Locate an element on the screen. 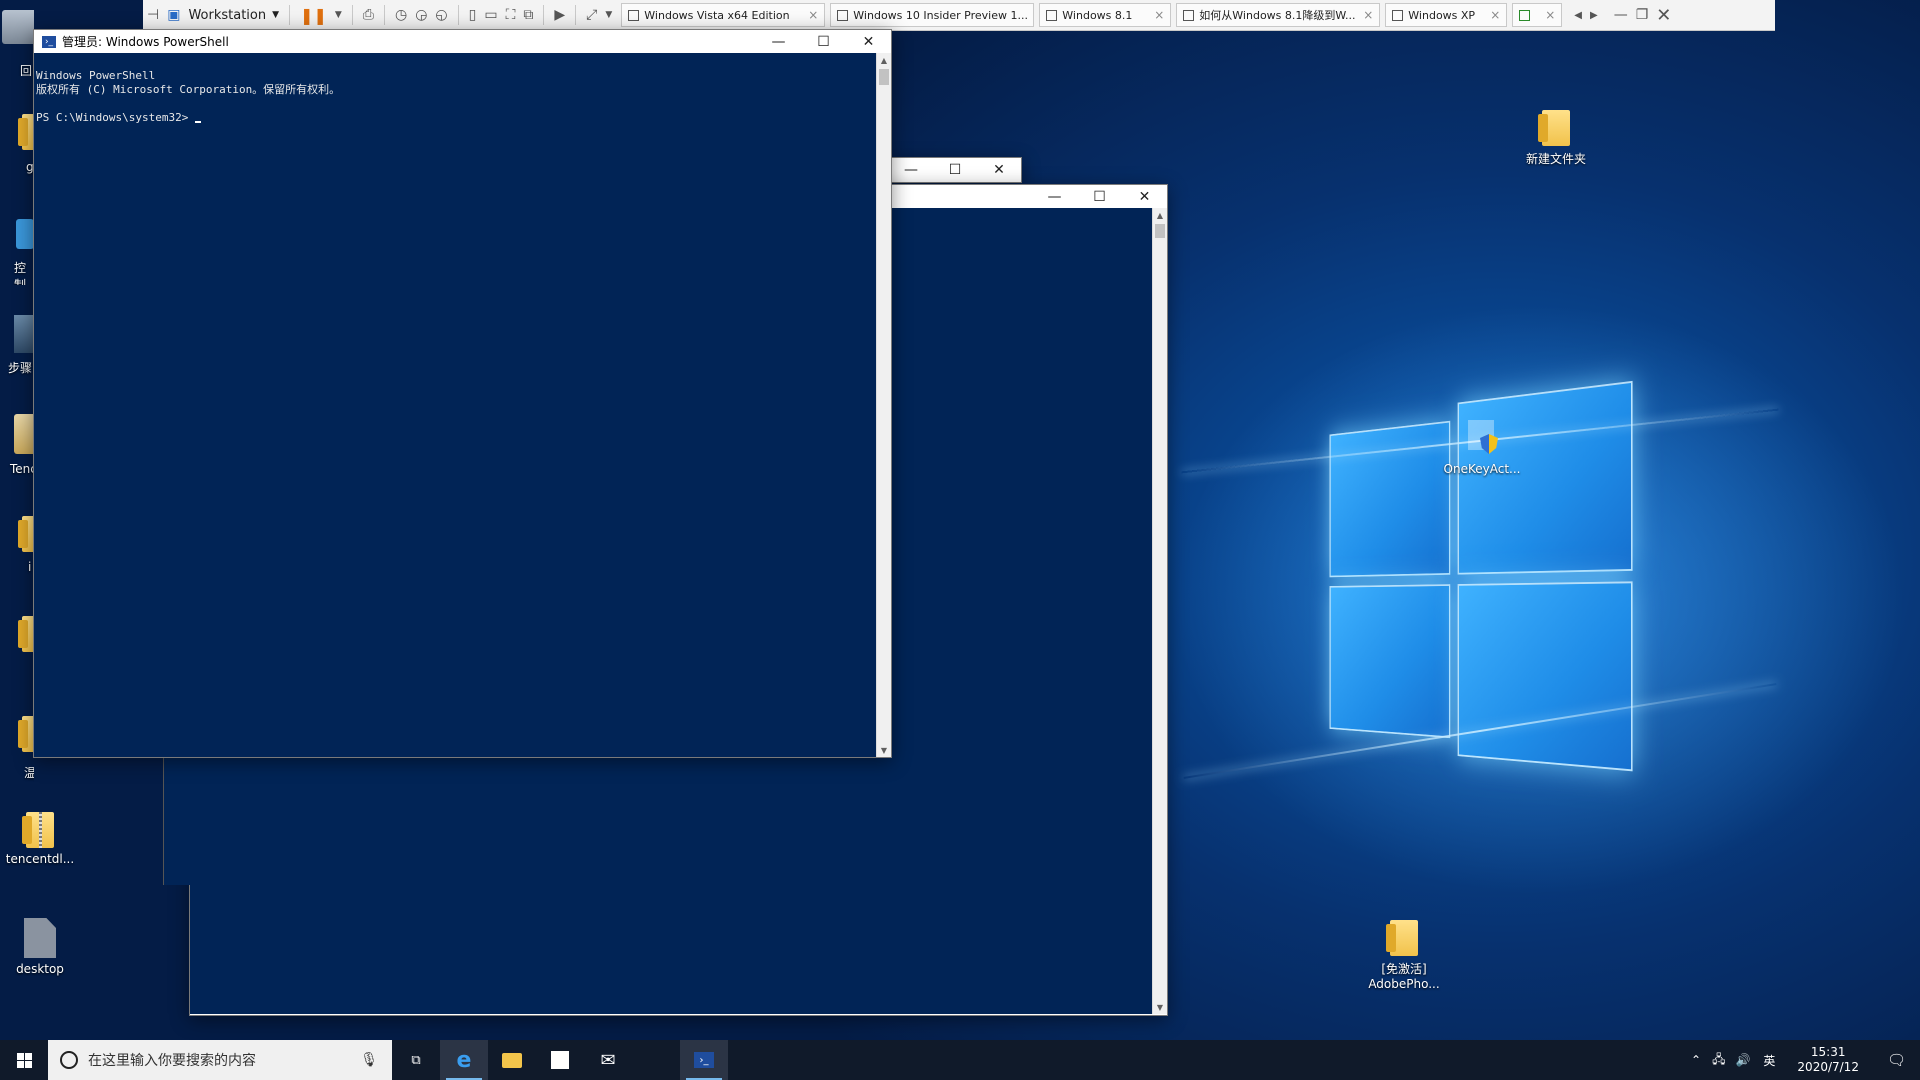  powershell-taskbar-button: ›_ is located at coordinates (704, 1060).